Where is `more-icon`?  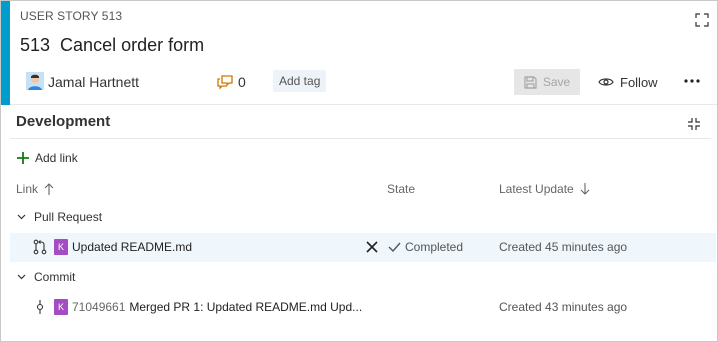 more-icon is located at coordinates (692, 81).